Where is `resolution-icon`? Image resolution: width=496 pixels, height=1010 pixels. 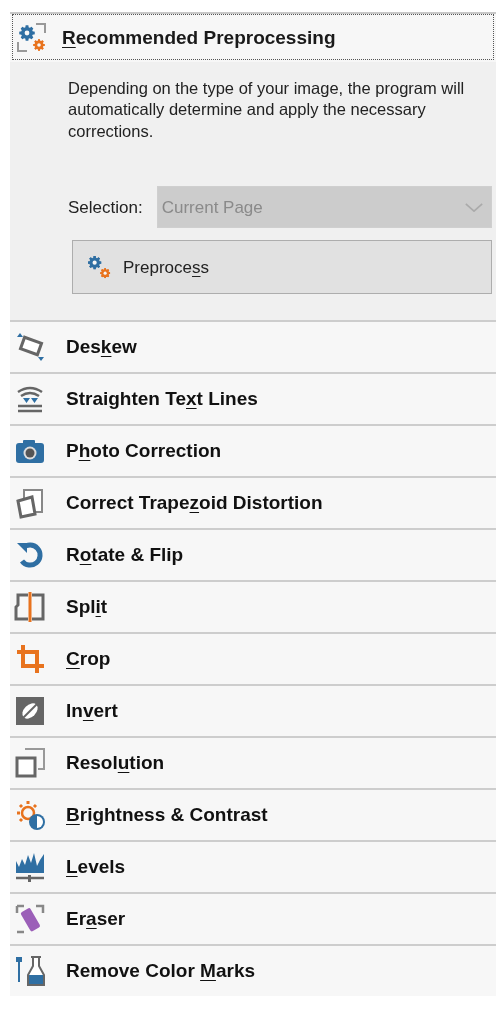 resolution-icon is located at coordinates (30, 763).